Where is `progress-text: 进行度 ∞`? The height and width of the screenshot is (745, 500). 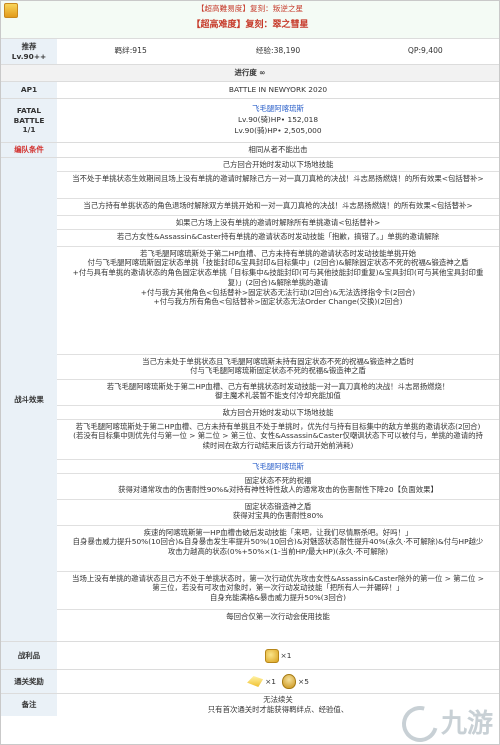 progress-text: 进行度 ∞ is located at coordinates (250, 73).